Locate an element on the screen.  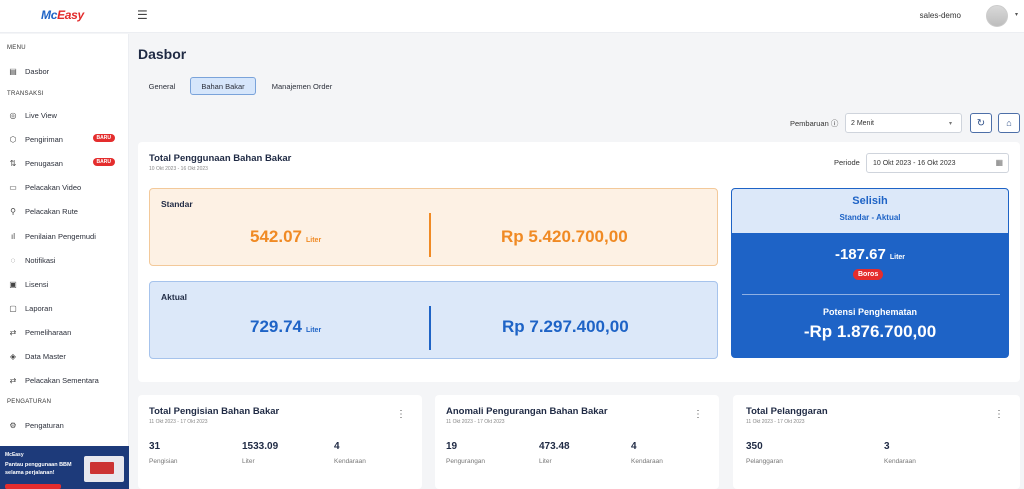
sidebar-item-laporan: ▢ Laporan is located at coordinates (66, 308).